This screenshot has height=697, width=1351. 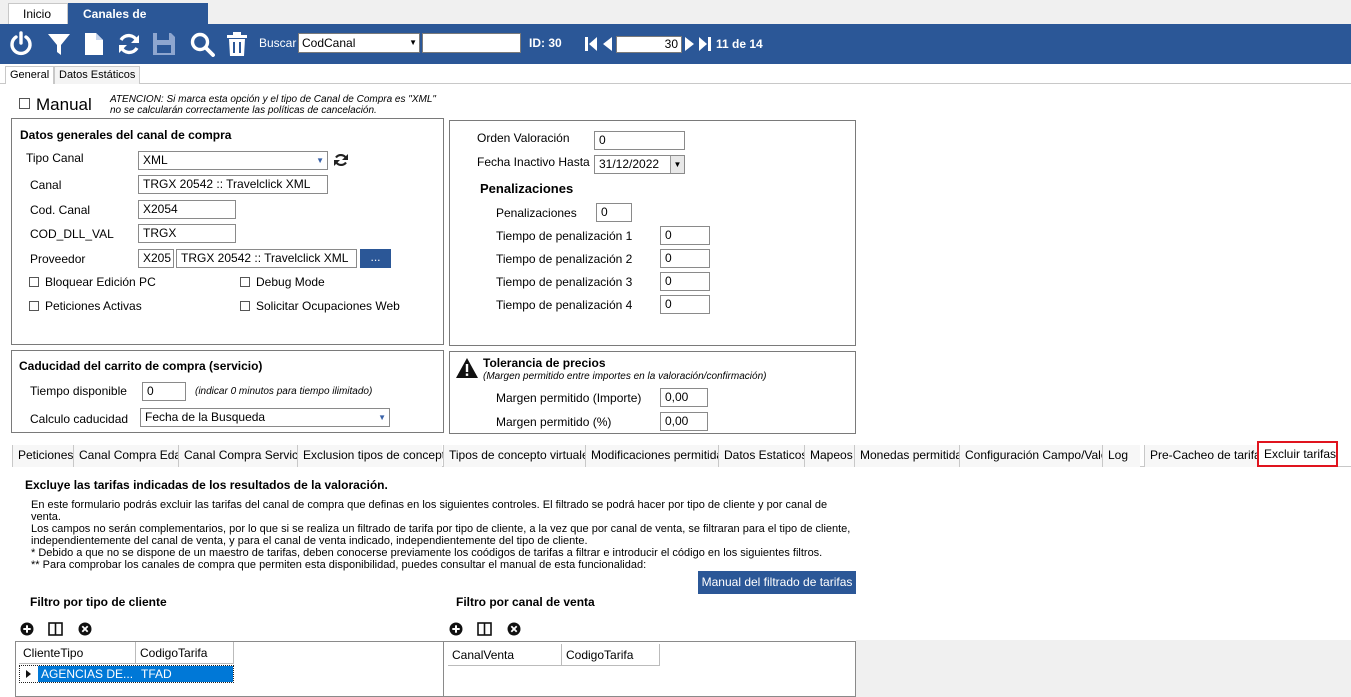 What do you see at coordinates (187, 233) in the screenshot?
I see `cod-dll-field: TRGX` at bounding box center [187, 233].